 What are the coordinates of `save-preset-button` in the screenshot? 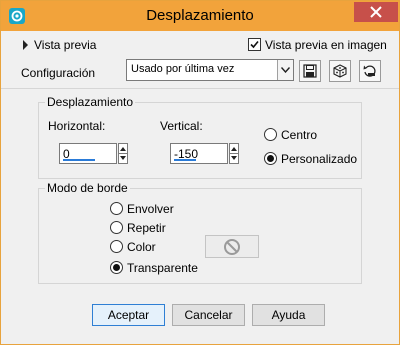 It's located at (310, 71).